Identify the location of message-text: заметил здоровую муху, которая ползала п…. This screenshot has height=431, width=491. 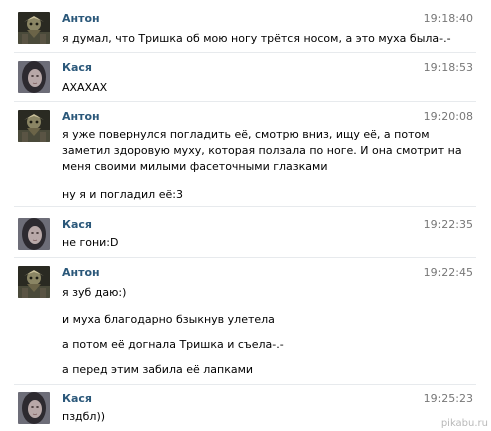
(262, 150).